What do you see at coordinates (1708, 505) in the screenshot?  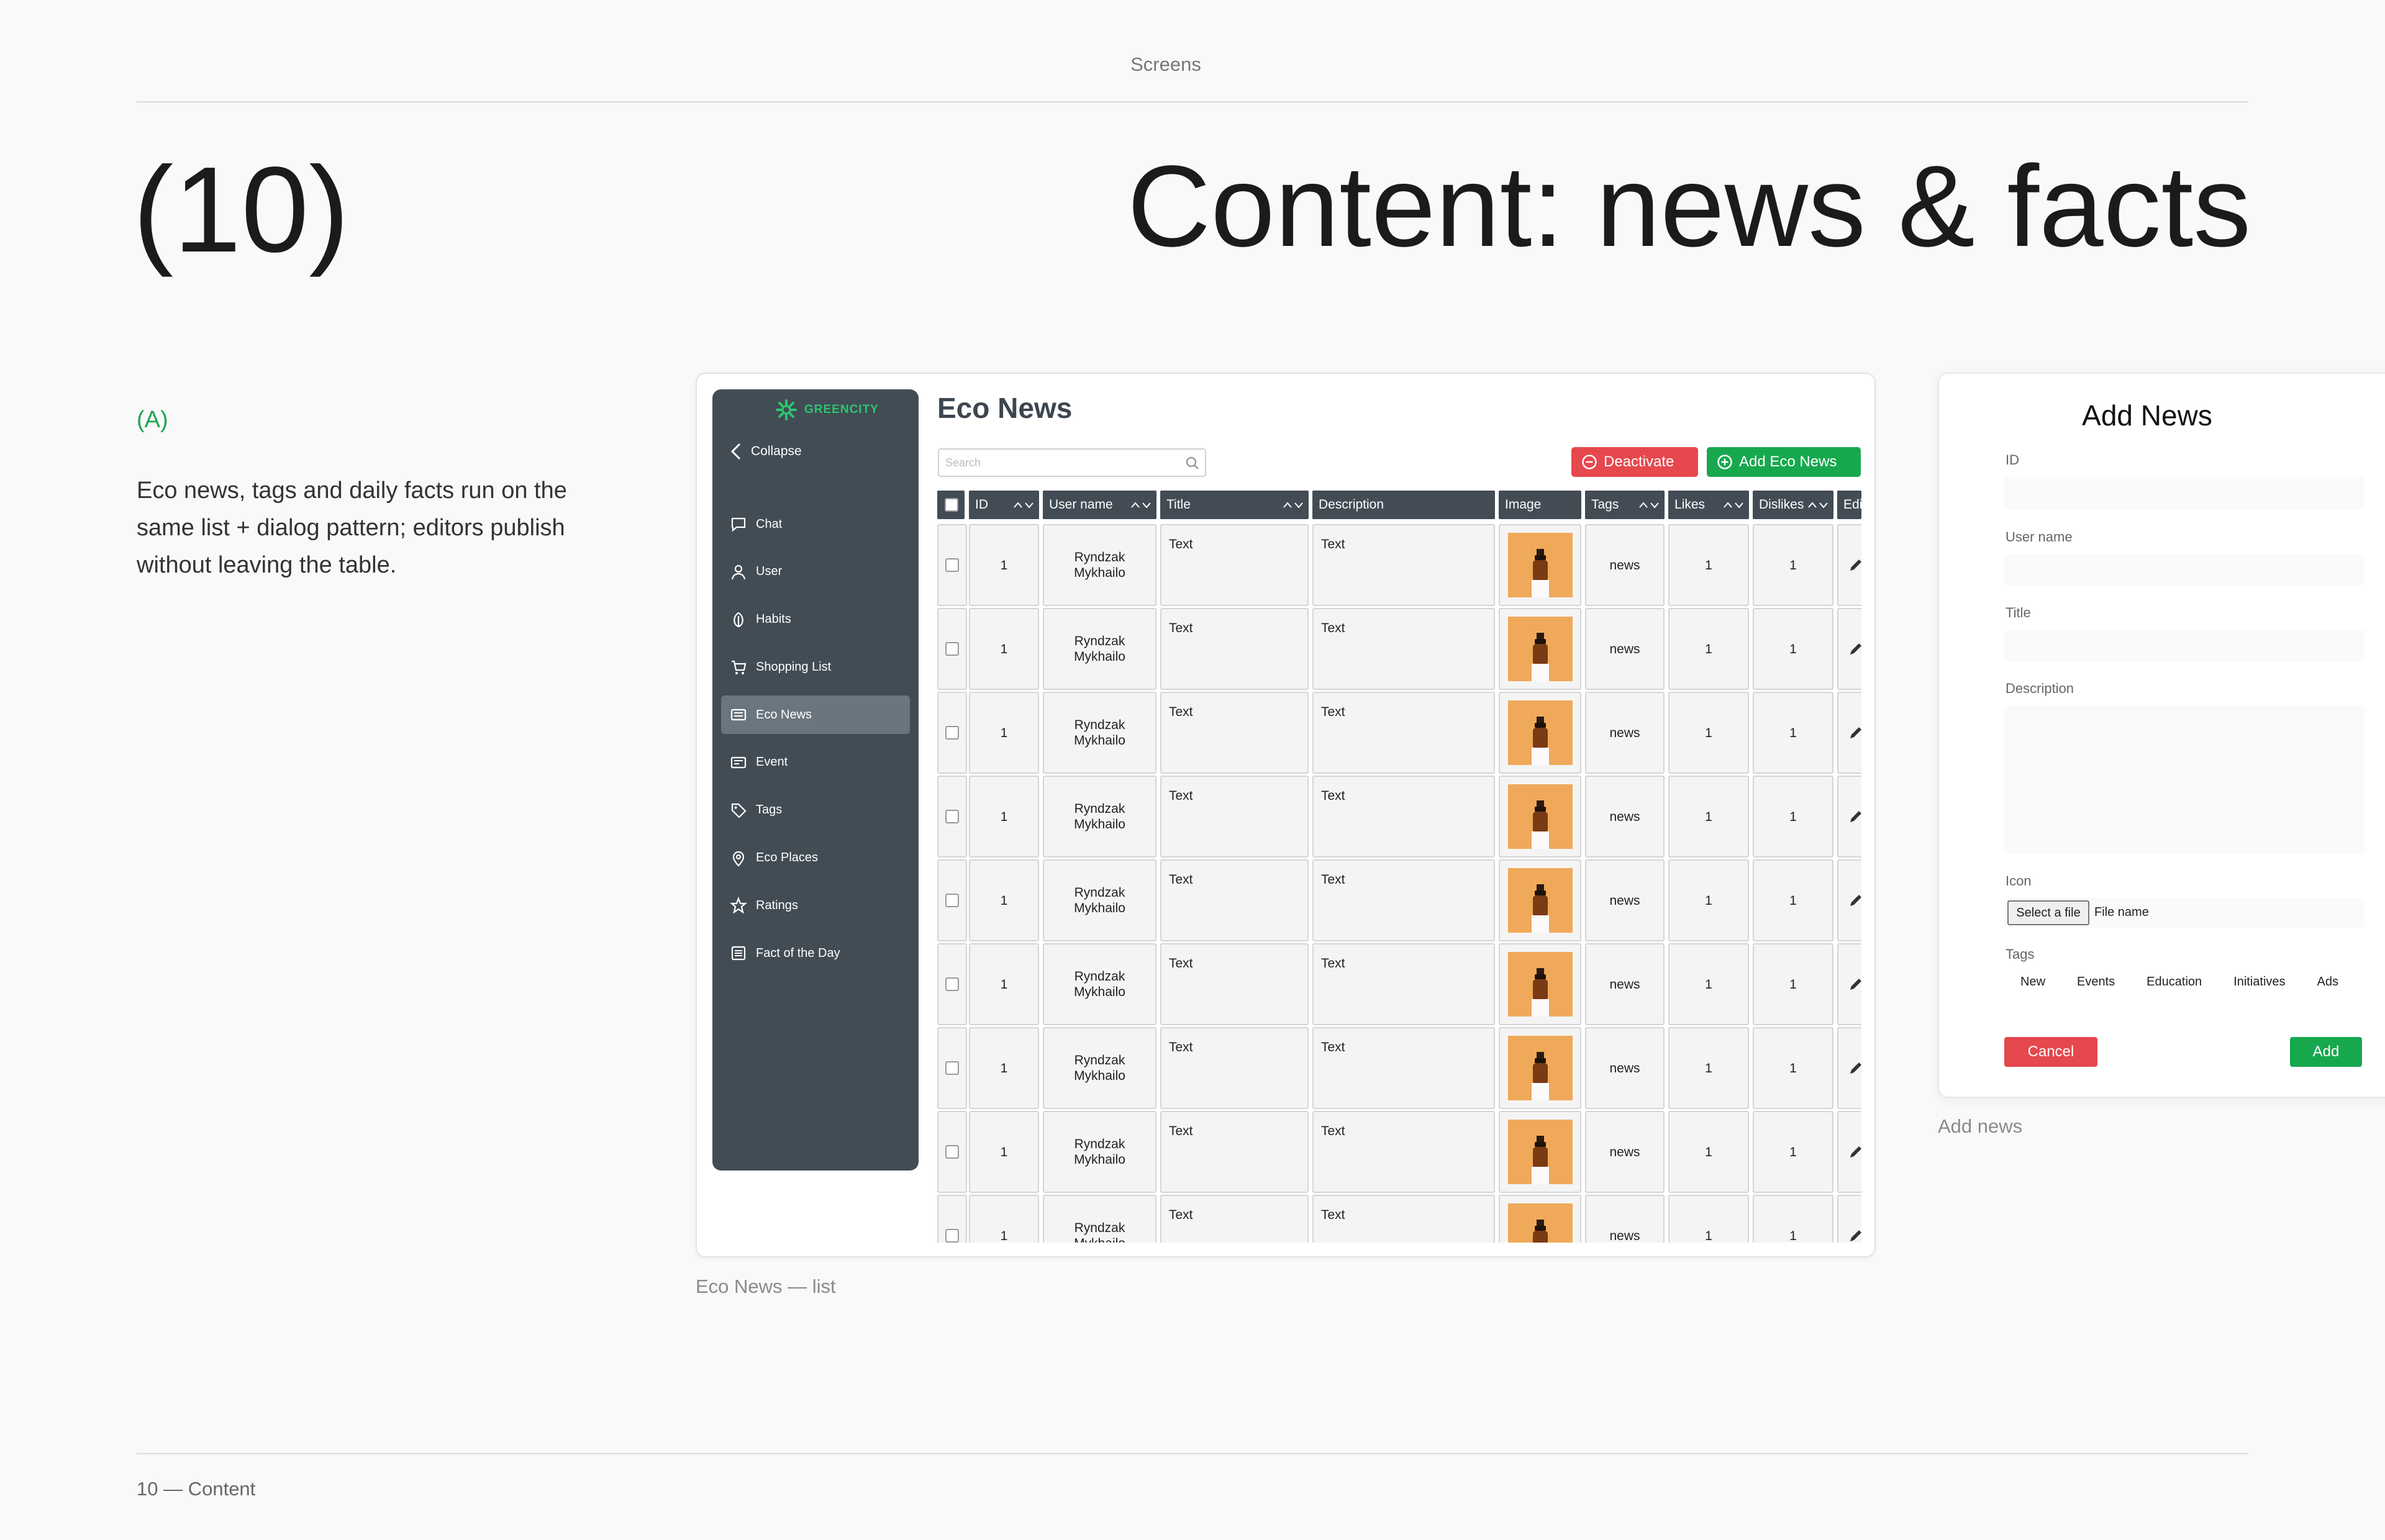 I see `column-header-likes: Likes` at bounding box center [1708, 505].